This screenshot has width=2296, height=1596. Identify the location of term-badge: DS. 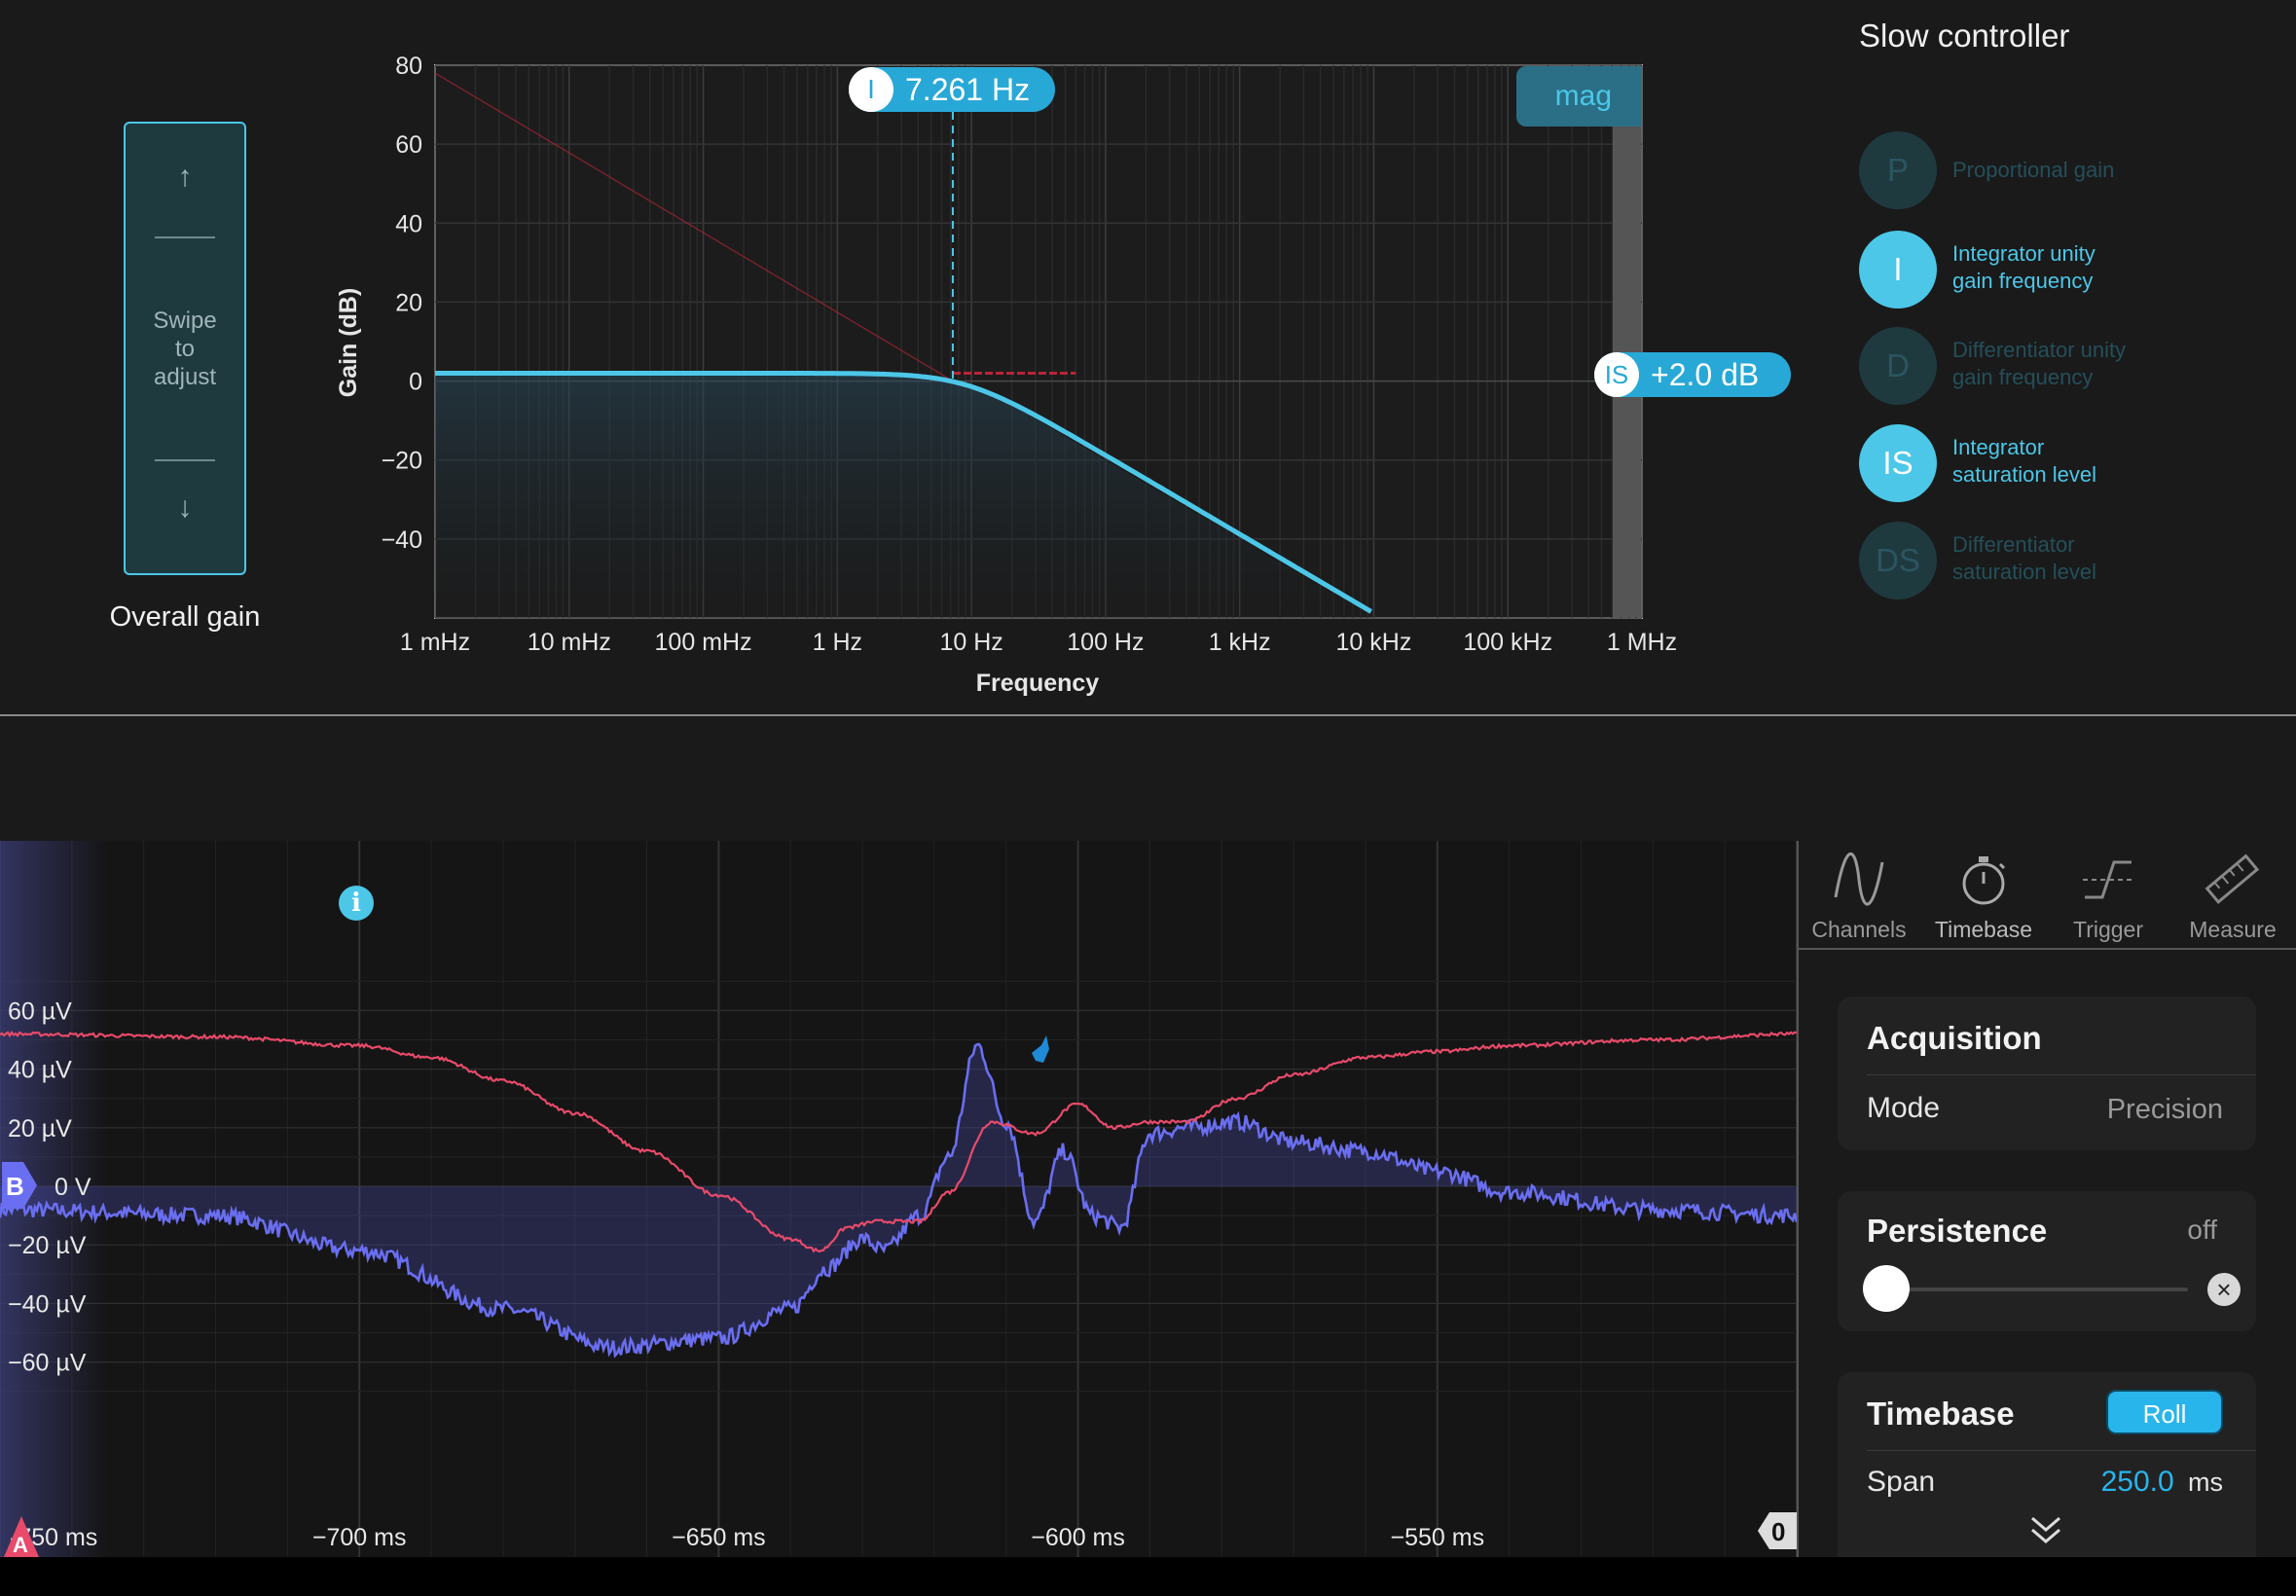
(1898, 560).